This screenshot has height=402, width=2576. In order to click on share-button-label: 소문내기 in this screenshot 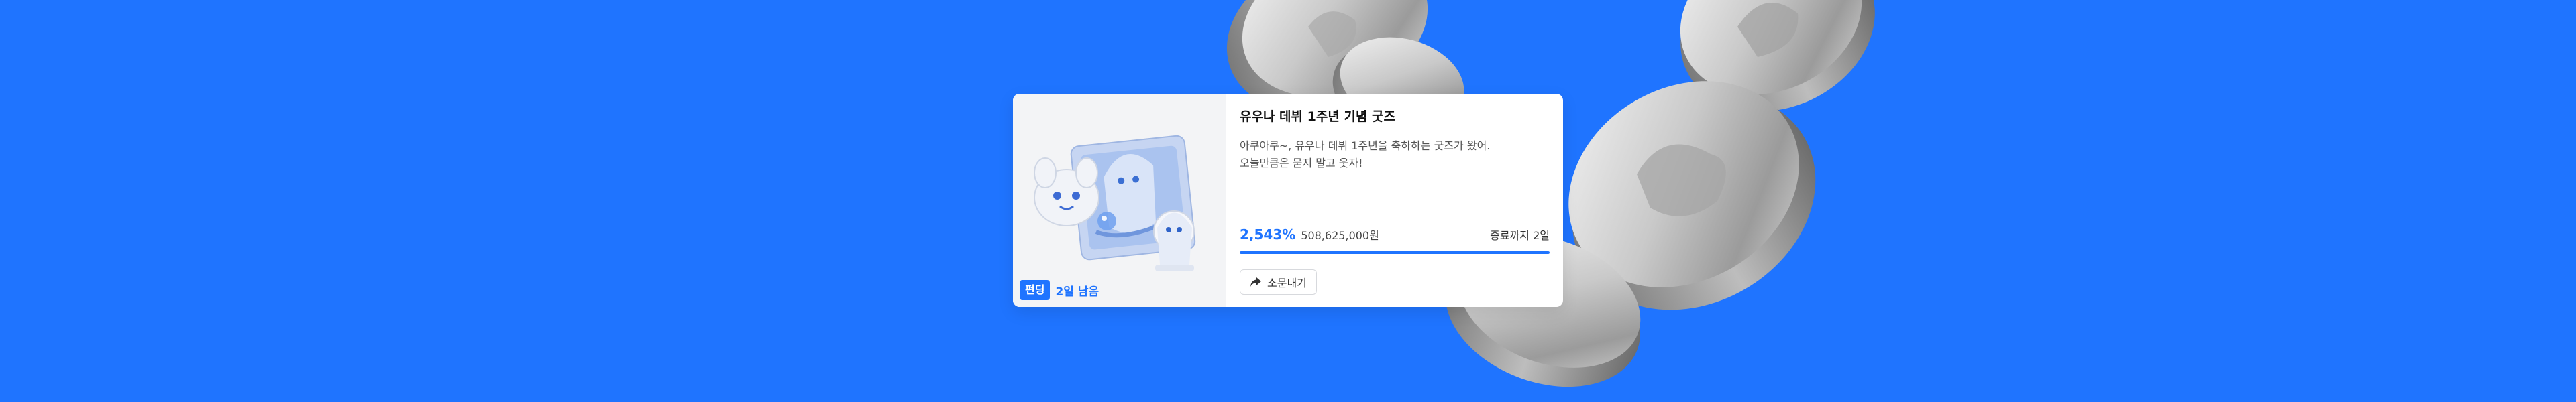, I will do `click(1287, 283)`.